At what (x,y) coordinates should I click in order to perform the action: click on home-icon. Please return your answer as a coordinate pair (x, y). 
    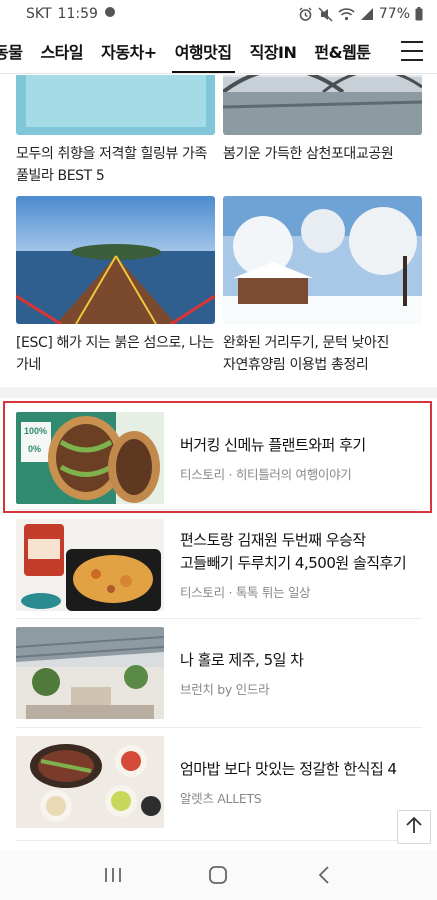
    Looking at the image, I should click on (218, 875).